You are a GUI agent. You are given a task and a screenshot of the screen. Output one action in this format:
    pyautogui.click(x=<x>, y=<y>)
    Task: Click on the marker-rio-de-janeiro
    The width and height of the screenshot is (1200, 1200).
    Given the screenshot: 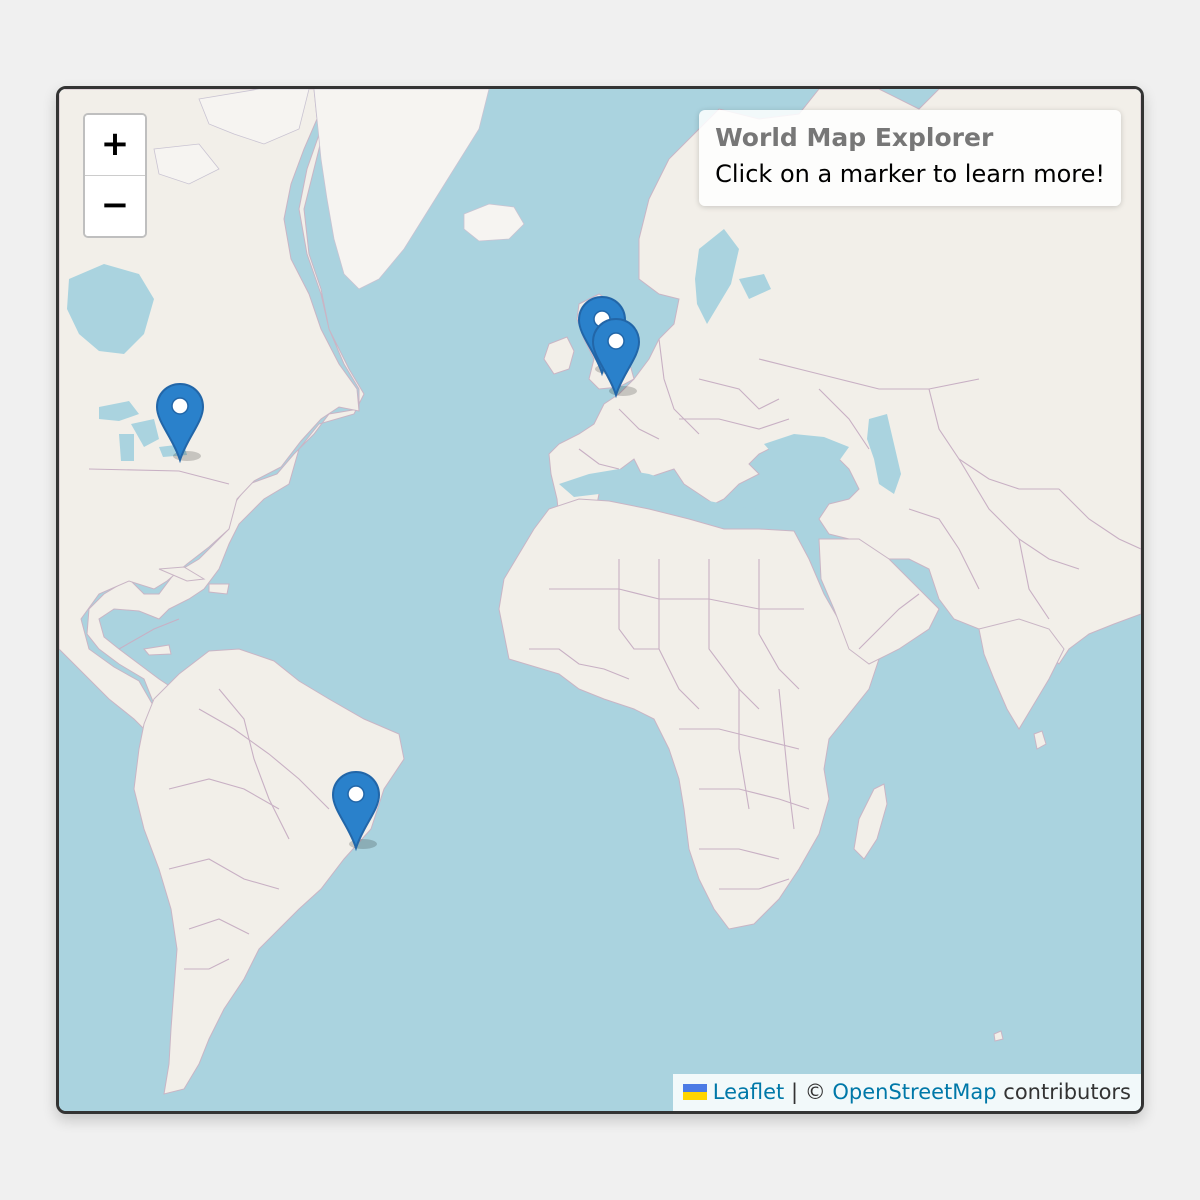 What is the action you would take?
    pyautogui.click(x=356, y=811)
    